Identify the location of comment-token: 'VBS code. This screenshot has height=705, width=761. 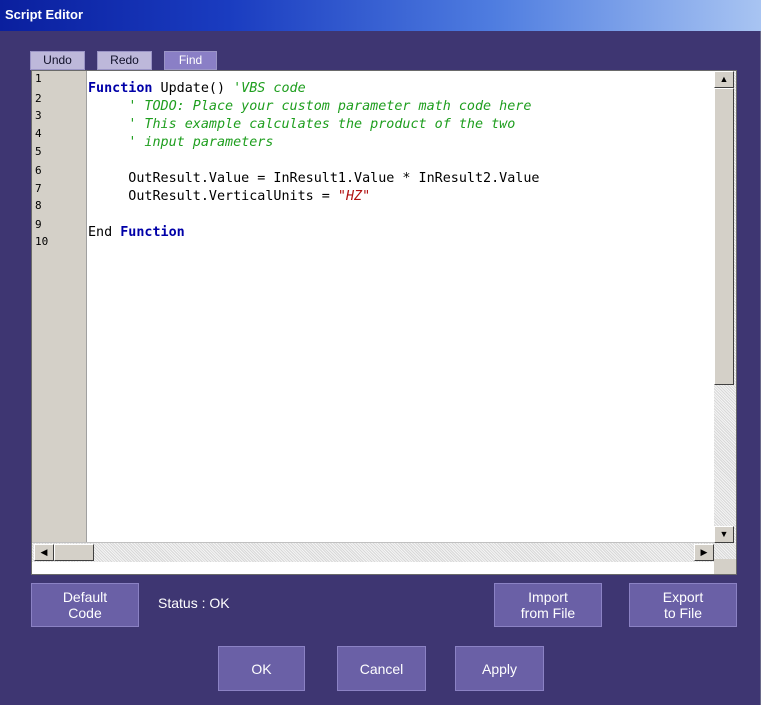
(269, 88).